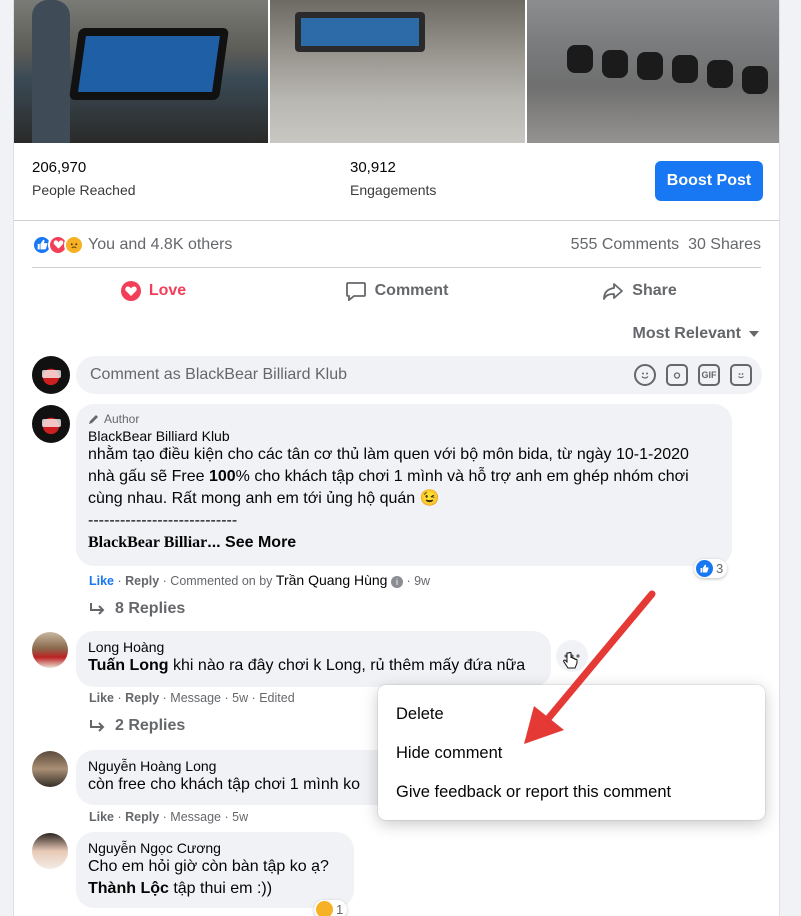 The image size is (801, 916). What do you see at coordinates (58, 244) in the screenshot?
I see `reaction-icons` at bounding box center [58, 244].